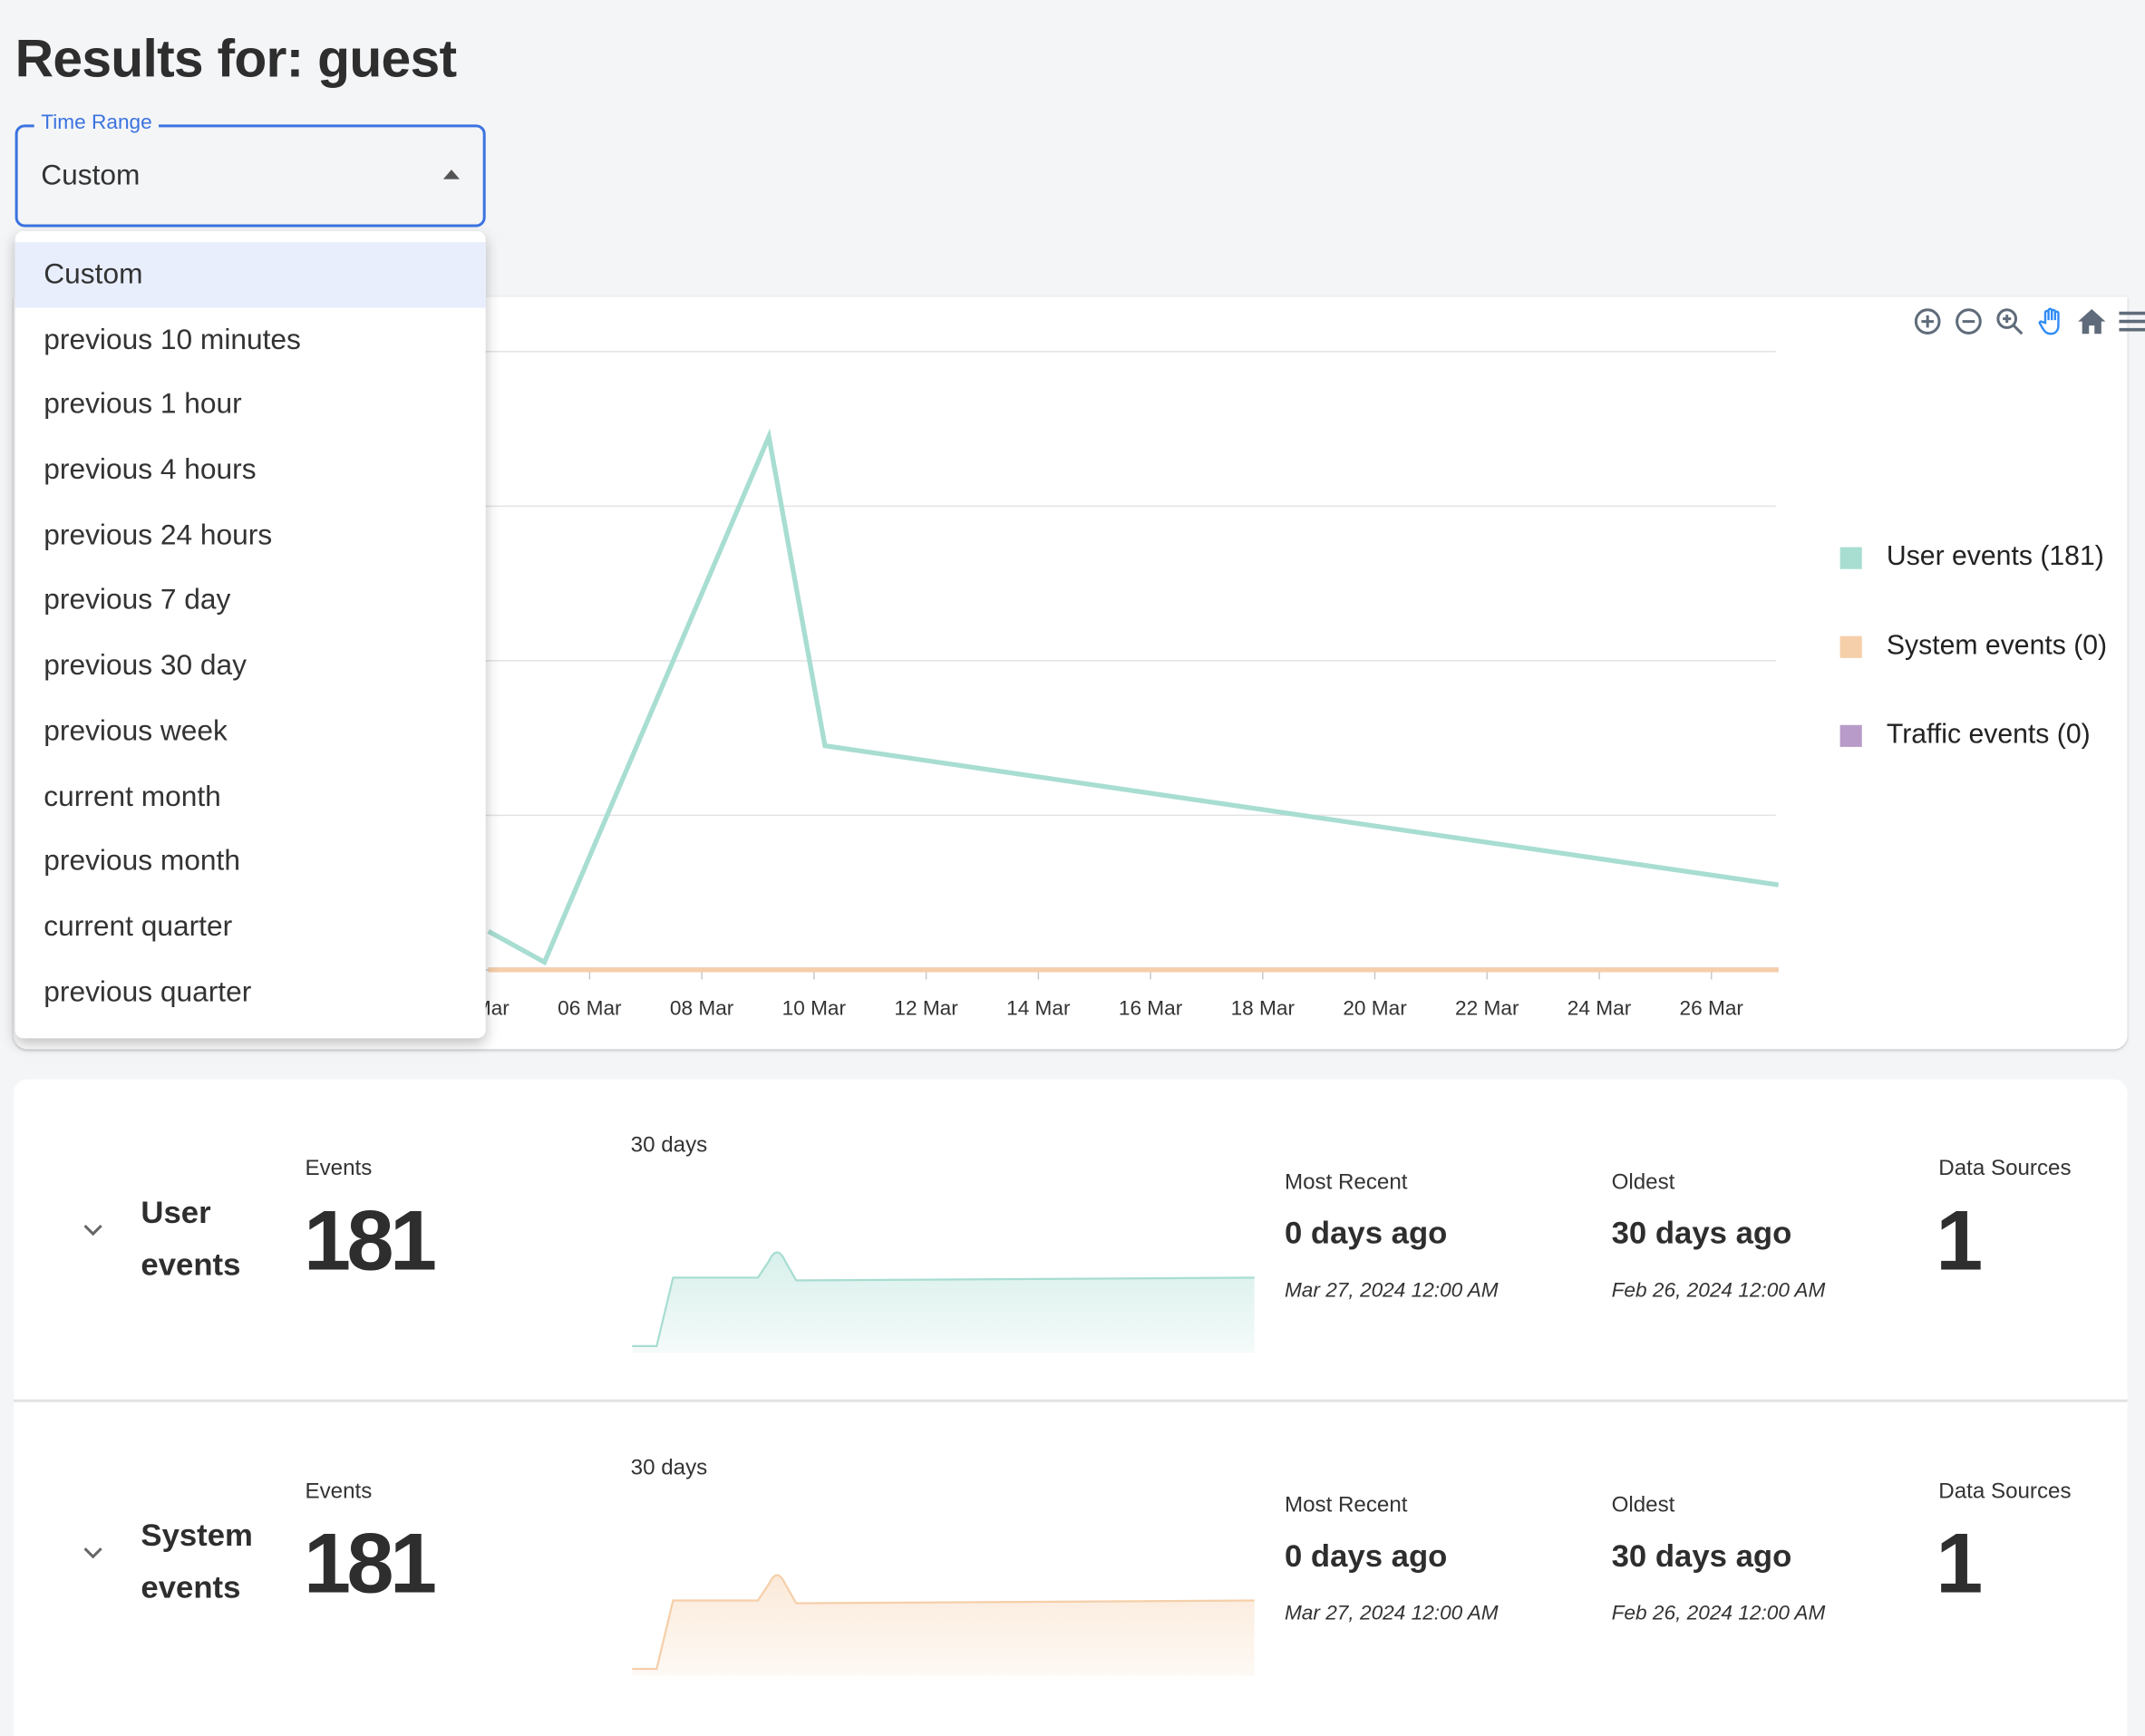  What do you see at coordinates (250, 535) in the screenshot?
I see `time-range-option: previous 24 hours` at bounding box center [250, 535].